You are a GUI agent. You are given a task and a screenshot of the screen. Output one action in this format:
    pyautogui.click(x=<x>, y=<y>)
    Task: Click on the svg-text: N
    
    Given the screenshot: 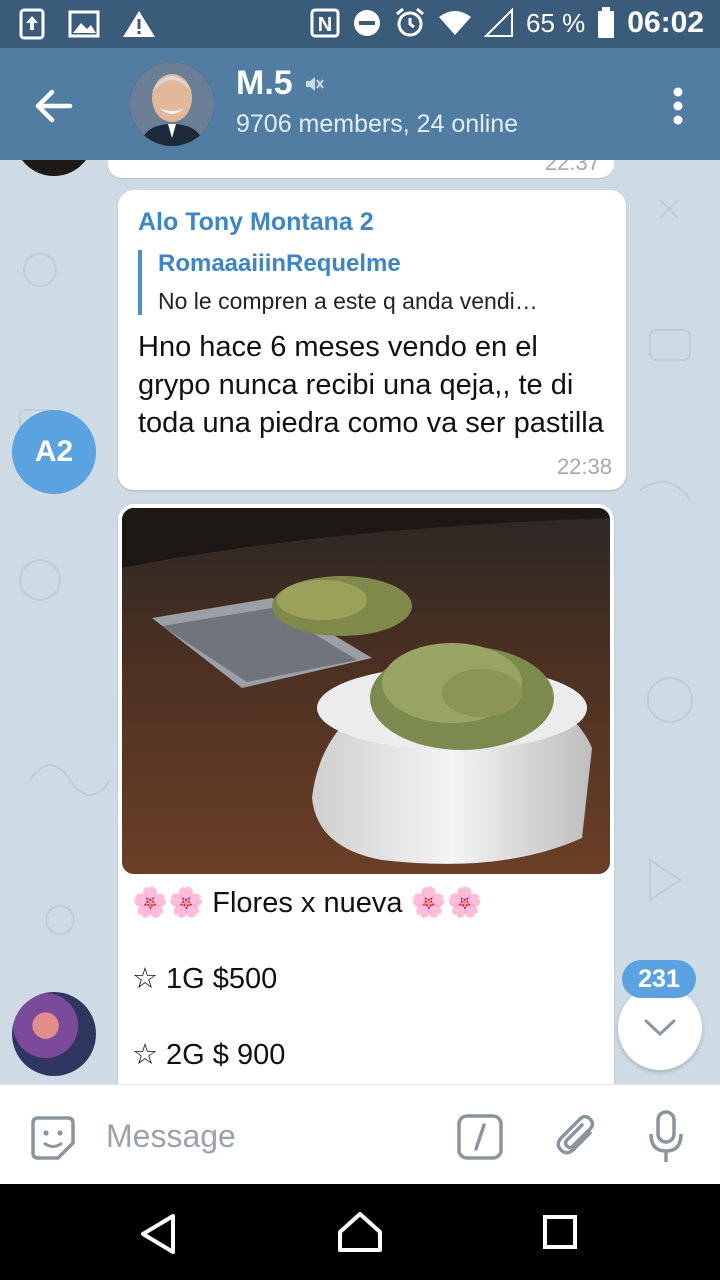 What is the action you would take?
    pyautogui.click(x=325, y=25)
    